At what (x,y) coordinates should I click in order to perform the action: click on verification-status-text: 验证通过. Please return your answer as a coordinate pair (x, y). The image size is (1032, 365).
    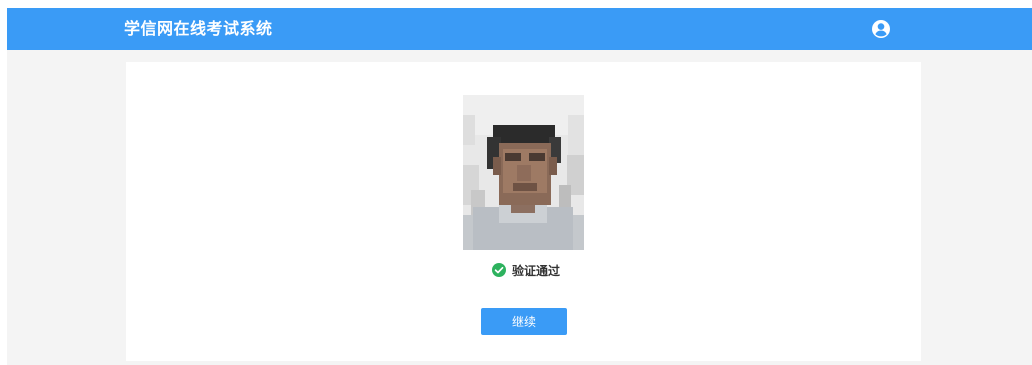
    Looking at the image, I should click on (536, 270).